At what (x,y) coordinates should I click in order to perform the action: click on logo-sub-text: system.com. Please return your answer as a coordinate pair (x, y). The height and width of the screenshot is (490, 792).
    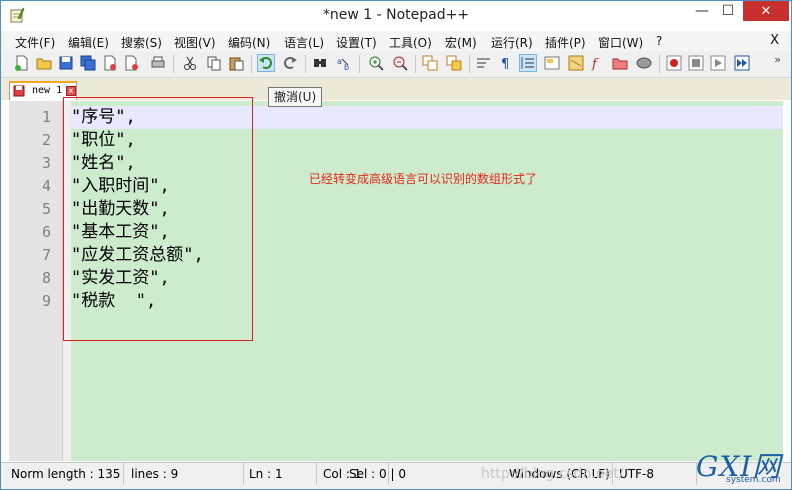
    Looking at the image, I should click on (753, 480).